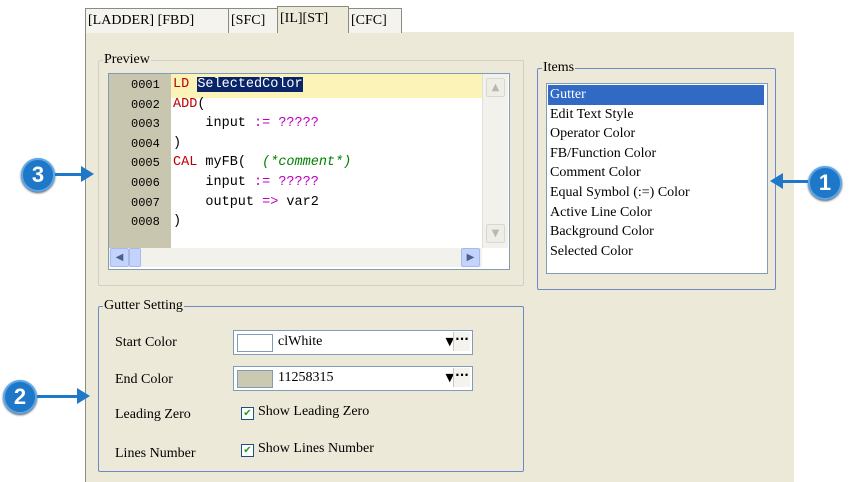  I want to click on code-line: ADD(, so click(189, 104).